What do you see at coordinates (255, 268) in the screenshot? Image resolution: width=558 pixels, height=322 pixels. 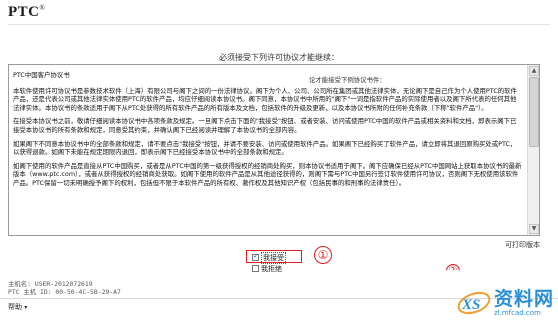 I see `reject-checkbox` at bounding box center [255, 268].